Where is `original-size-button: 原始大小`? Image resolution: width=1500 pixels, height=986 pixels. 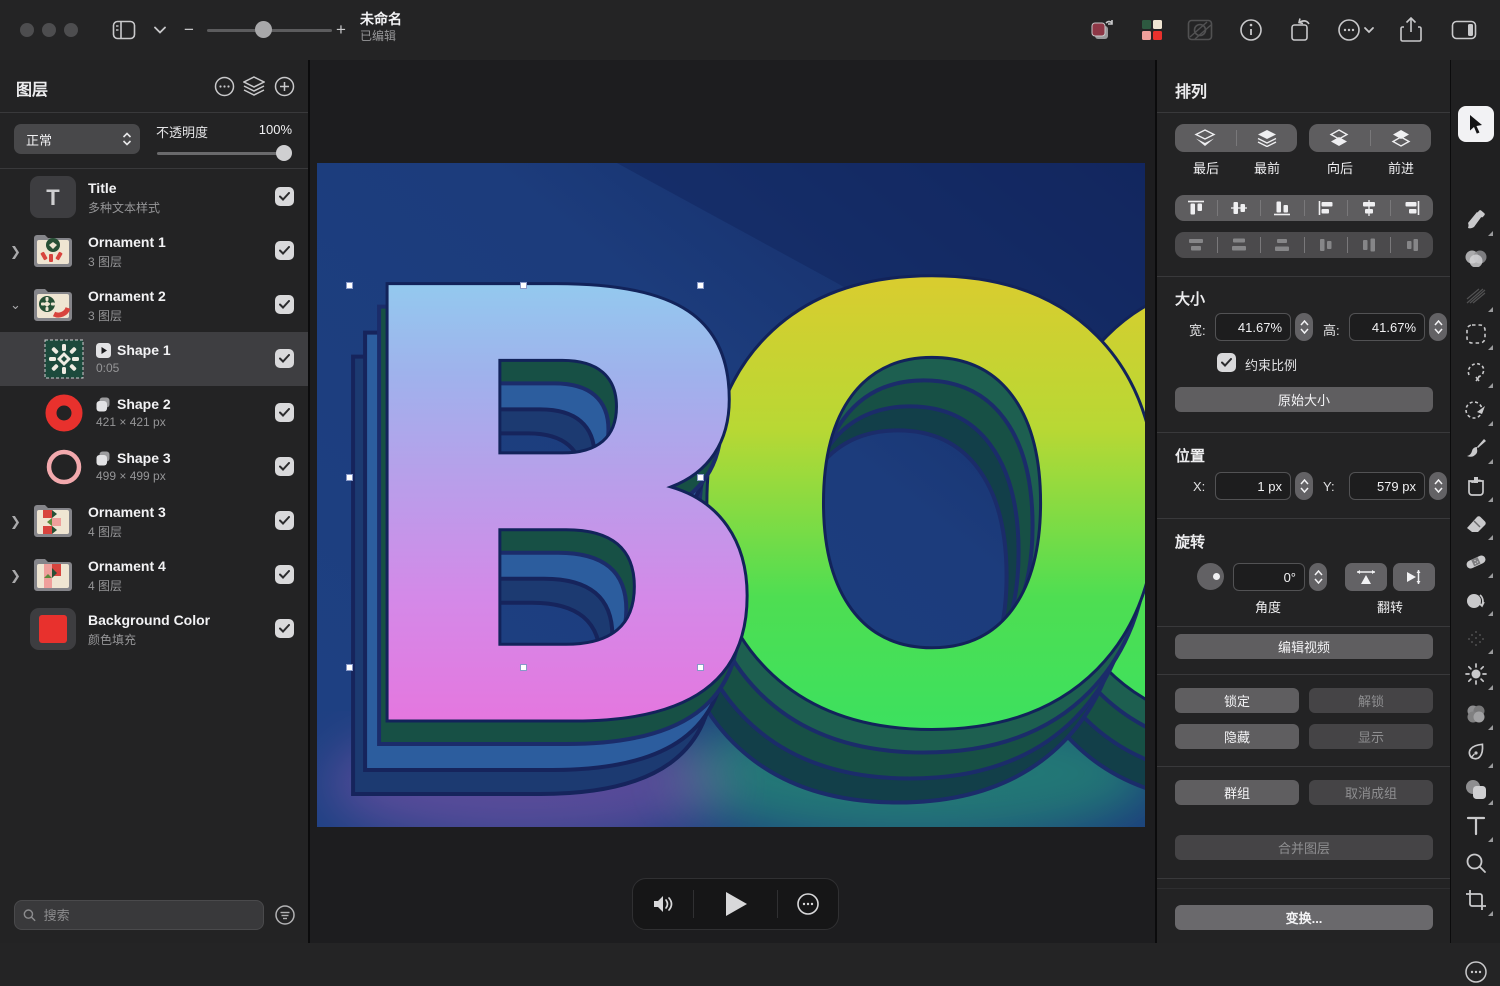 original-size-button: 原始大小 is located at coordinates (1304, 399).